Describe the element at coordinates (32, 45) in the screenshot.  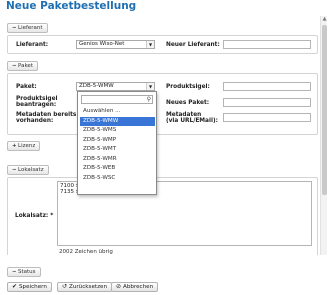
I see `lieferant-label: Lieferant:` at that location.